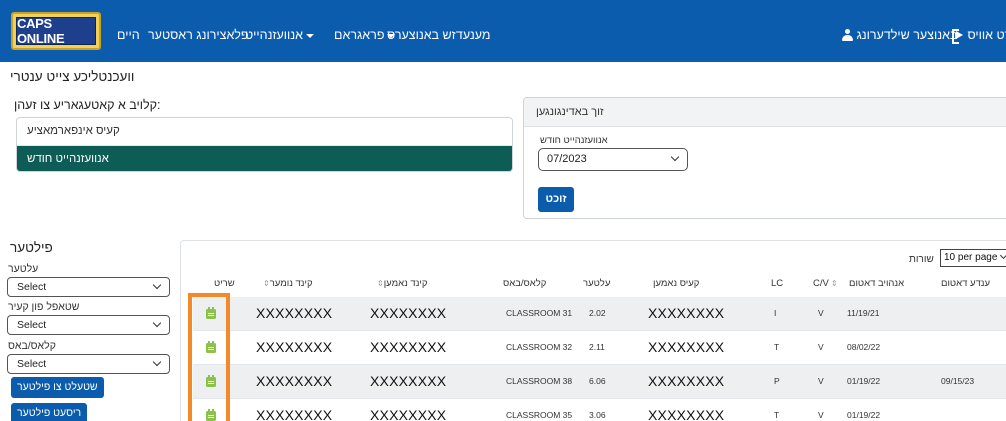 The height and width of the screenshot is (421, 1006). I want to click on filter-age-label: עלטער, so click(23, 269).